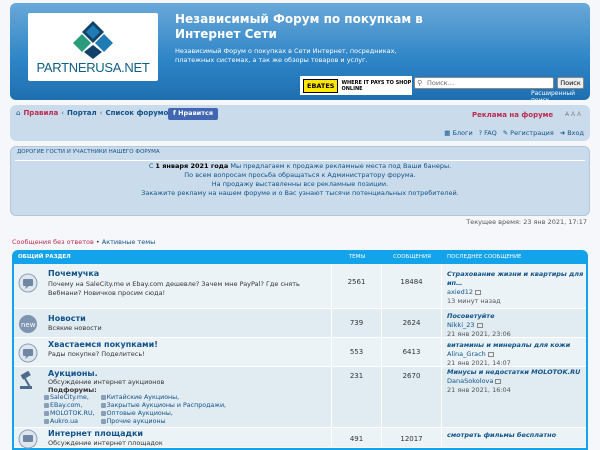 This screenshot has width=600, height=450. Describe the element at coordinates (460, 292) in the screenshot. I see `last-post-author: axied12` at that location.